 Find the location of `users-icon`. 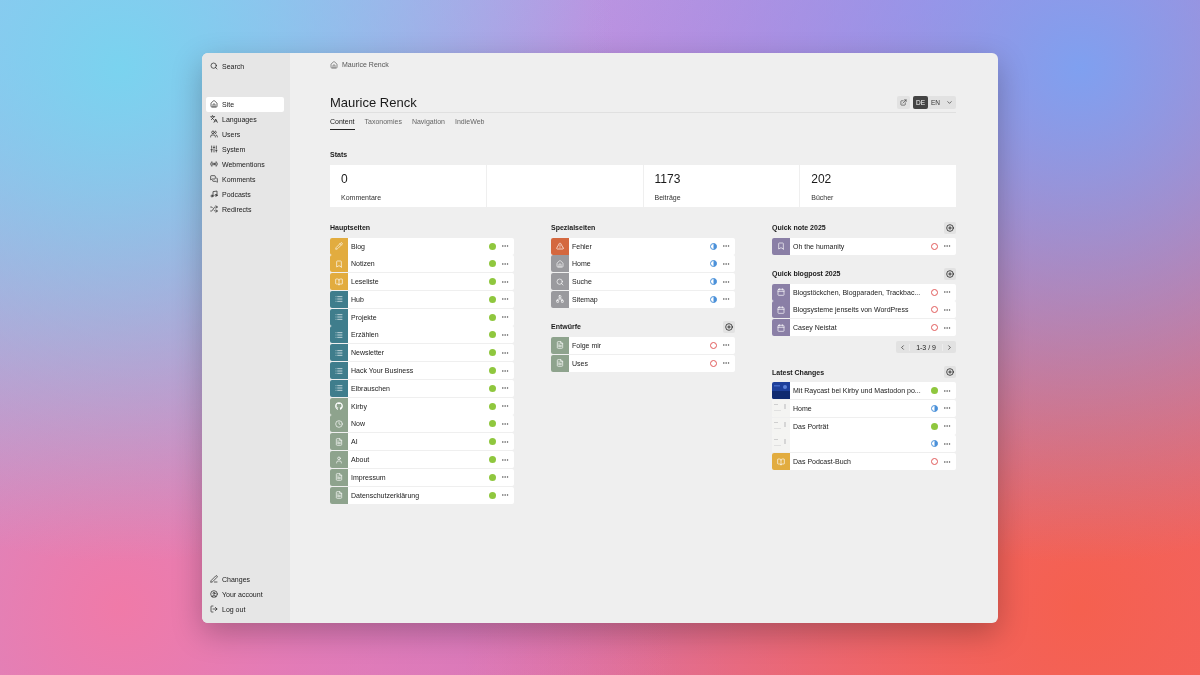

users-icon is located at coordinates (214, 134).